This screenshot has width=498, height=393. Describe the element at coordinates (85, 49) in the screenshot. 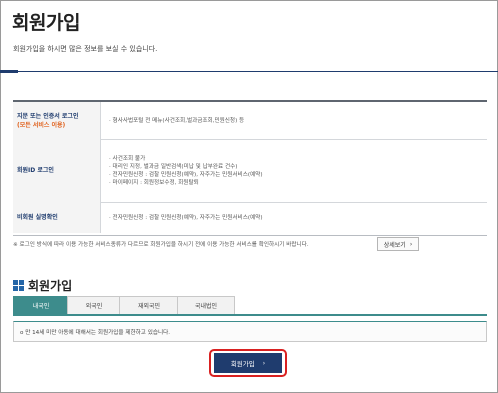

I see `page-subtitle: 회원가입을 하시면 많은 정보를 보실 수 있습니다.` at that location.